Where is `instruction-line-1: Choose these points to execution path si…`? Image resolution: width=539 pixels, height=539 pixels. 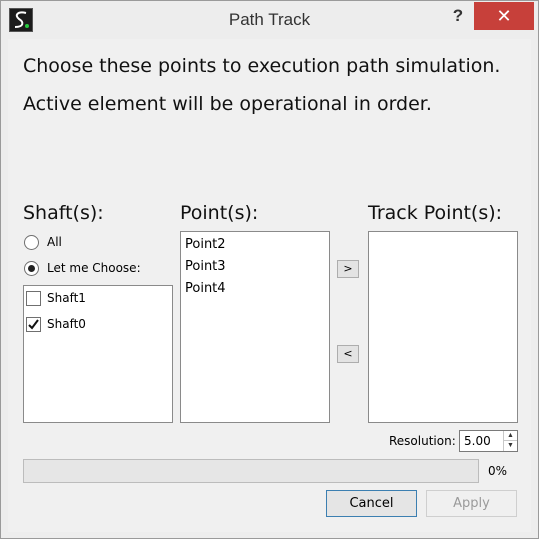
instruction-line-1: Choose these points to execution path si… is located at coordinates (262, 66).